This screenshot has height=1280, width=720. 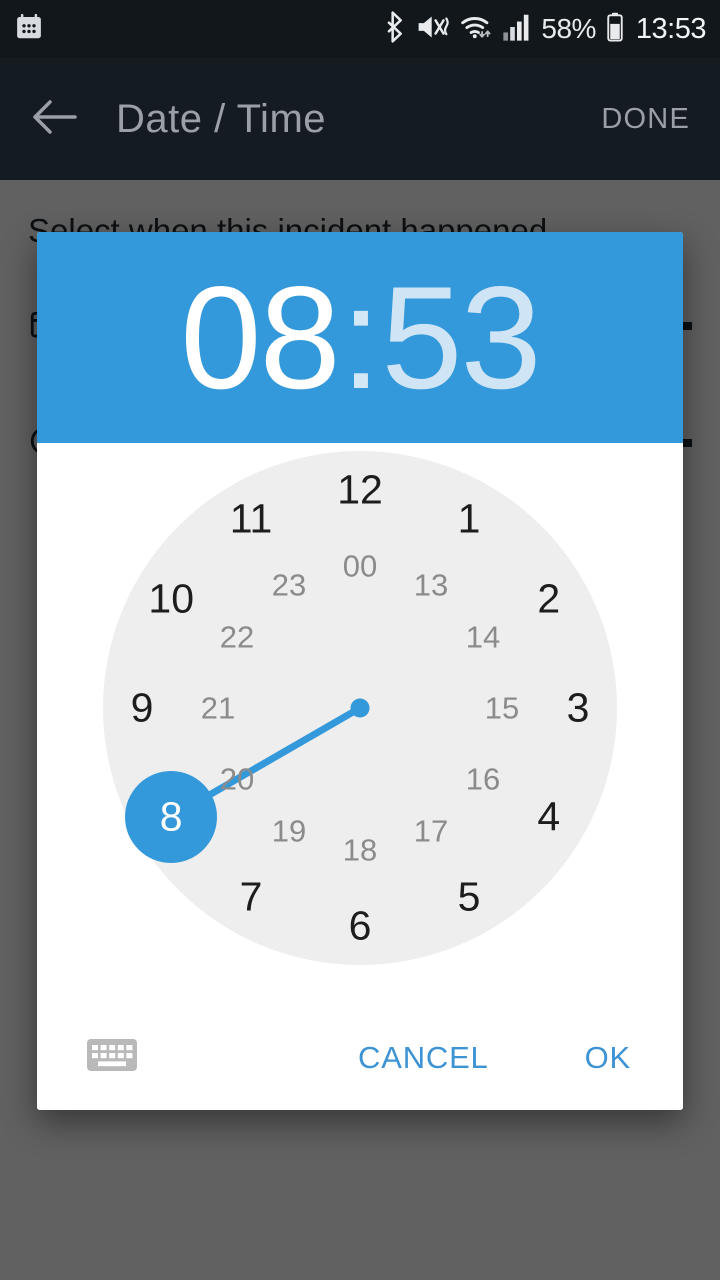 What do you see at coordinates (260, 337) in the screenshot?
I see `hour-field: 08` at bounding box center [260, 337].